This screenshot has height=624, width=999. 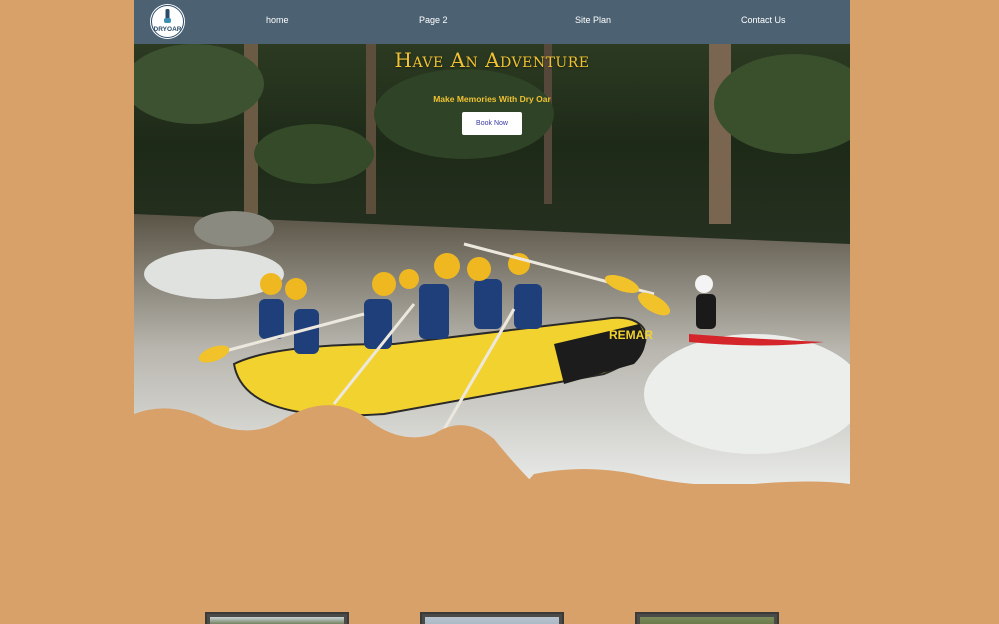 I want to click on nav-item-page-2: Page 2, so click(x=433, y=20).